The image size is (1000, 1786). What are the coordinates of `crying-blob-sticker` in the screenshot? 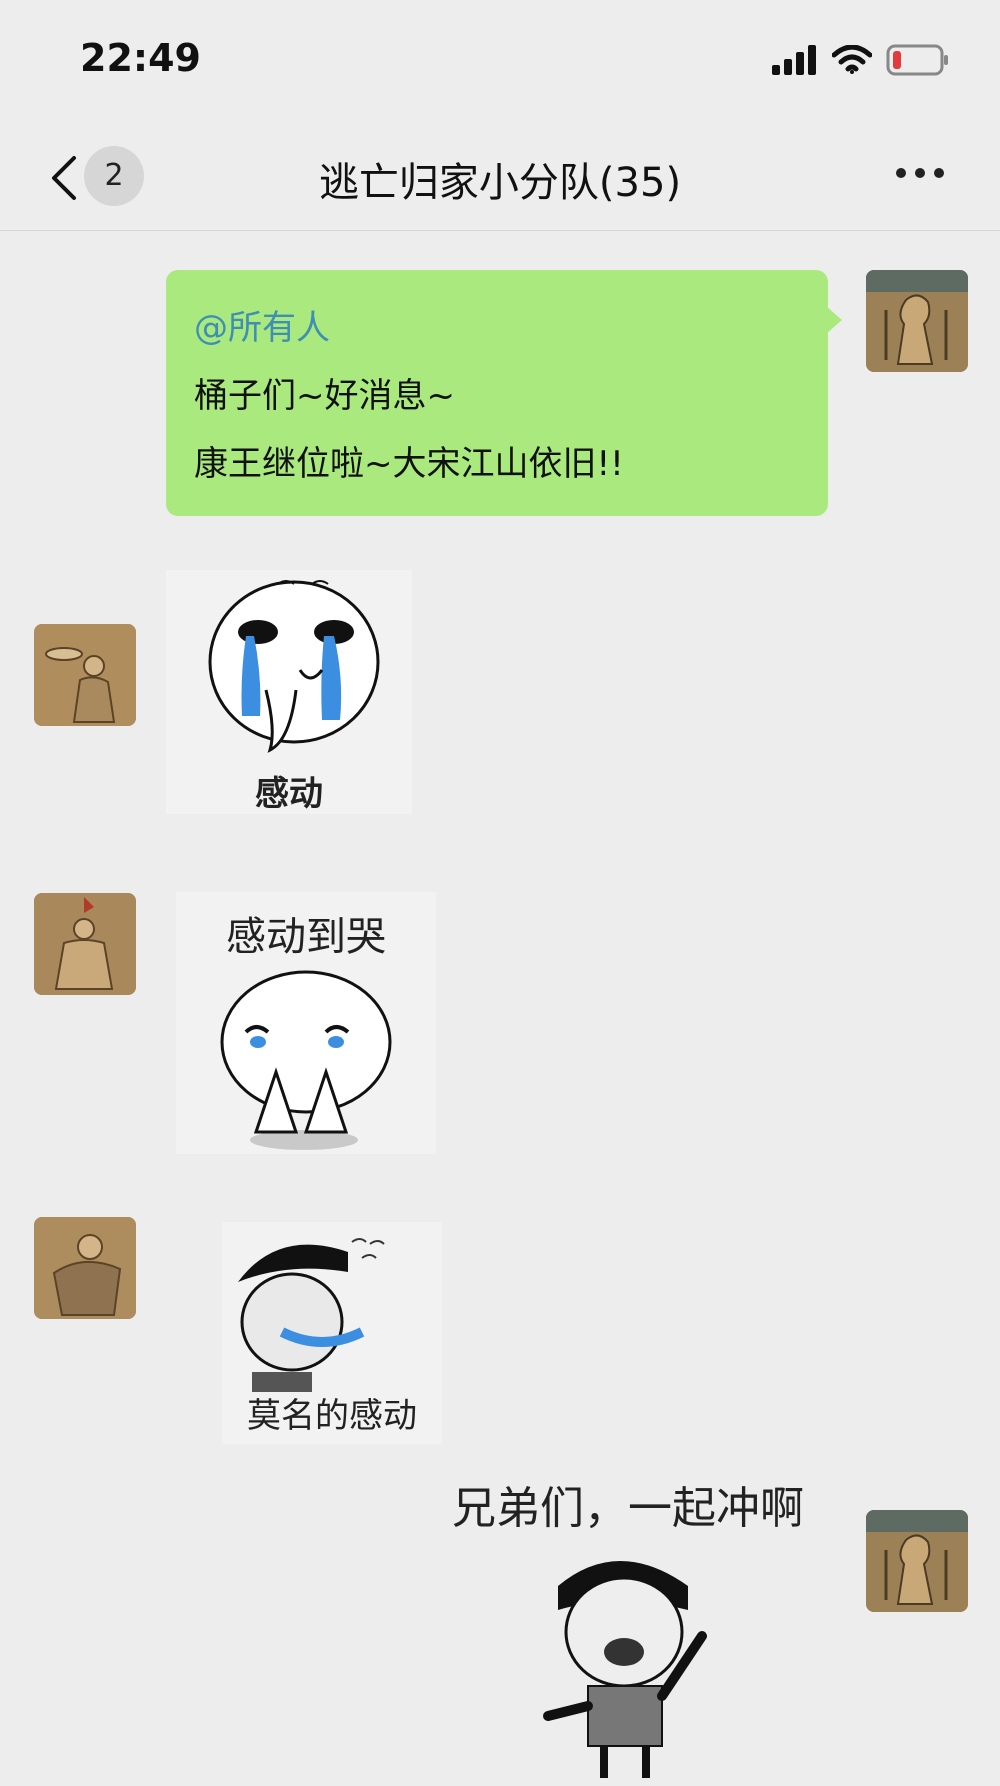 It's located at (306, 1060).